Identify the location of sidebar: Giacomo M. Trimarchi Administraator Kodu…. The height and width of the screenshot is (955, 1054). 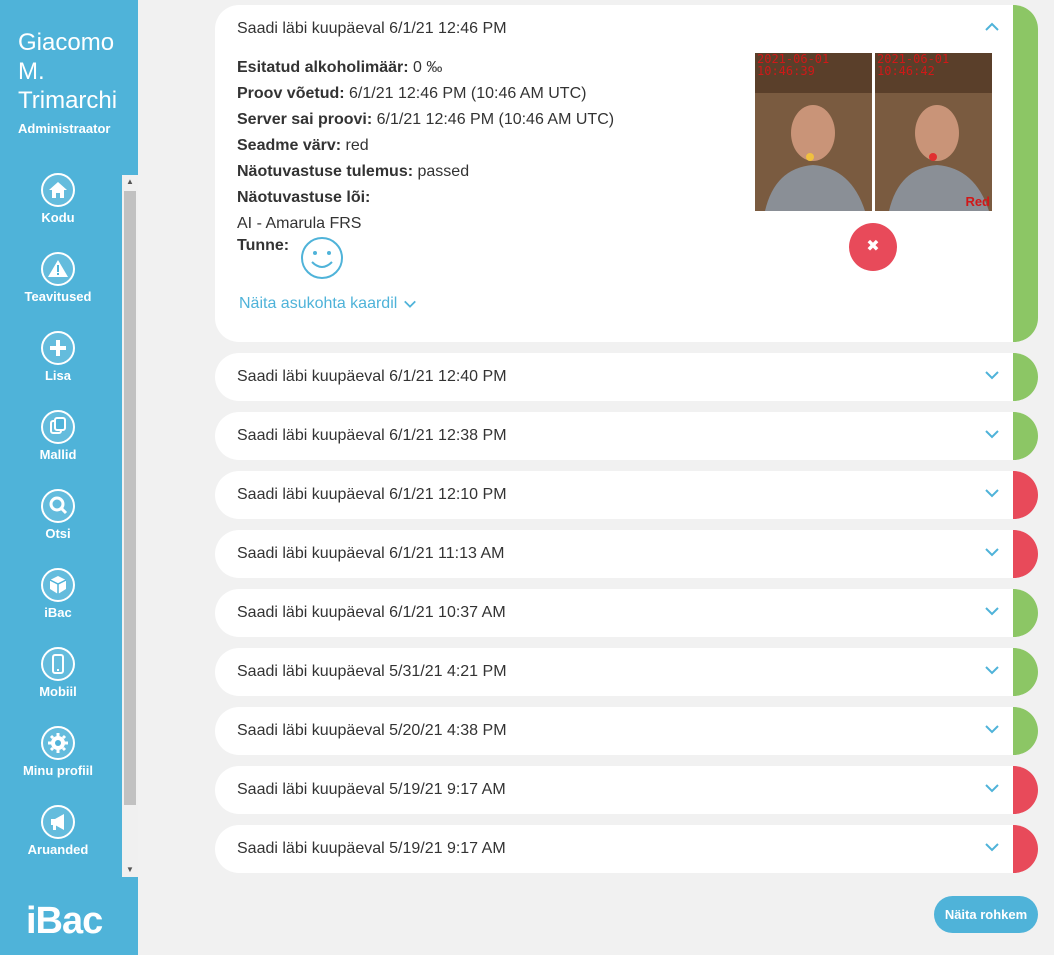
(69, 477).